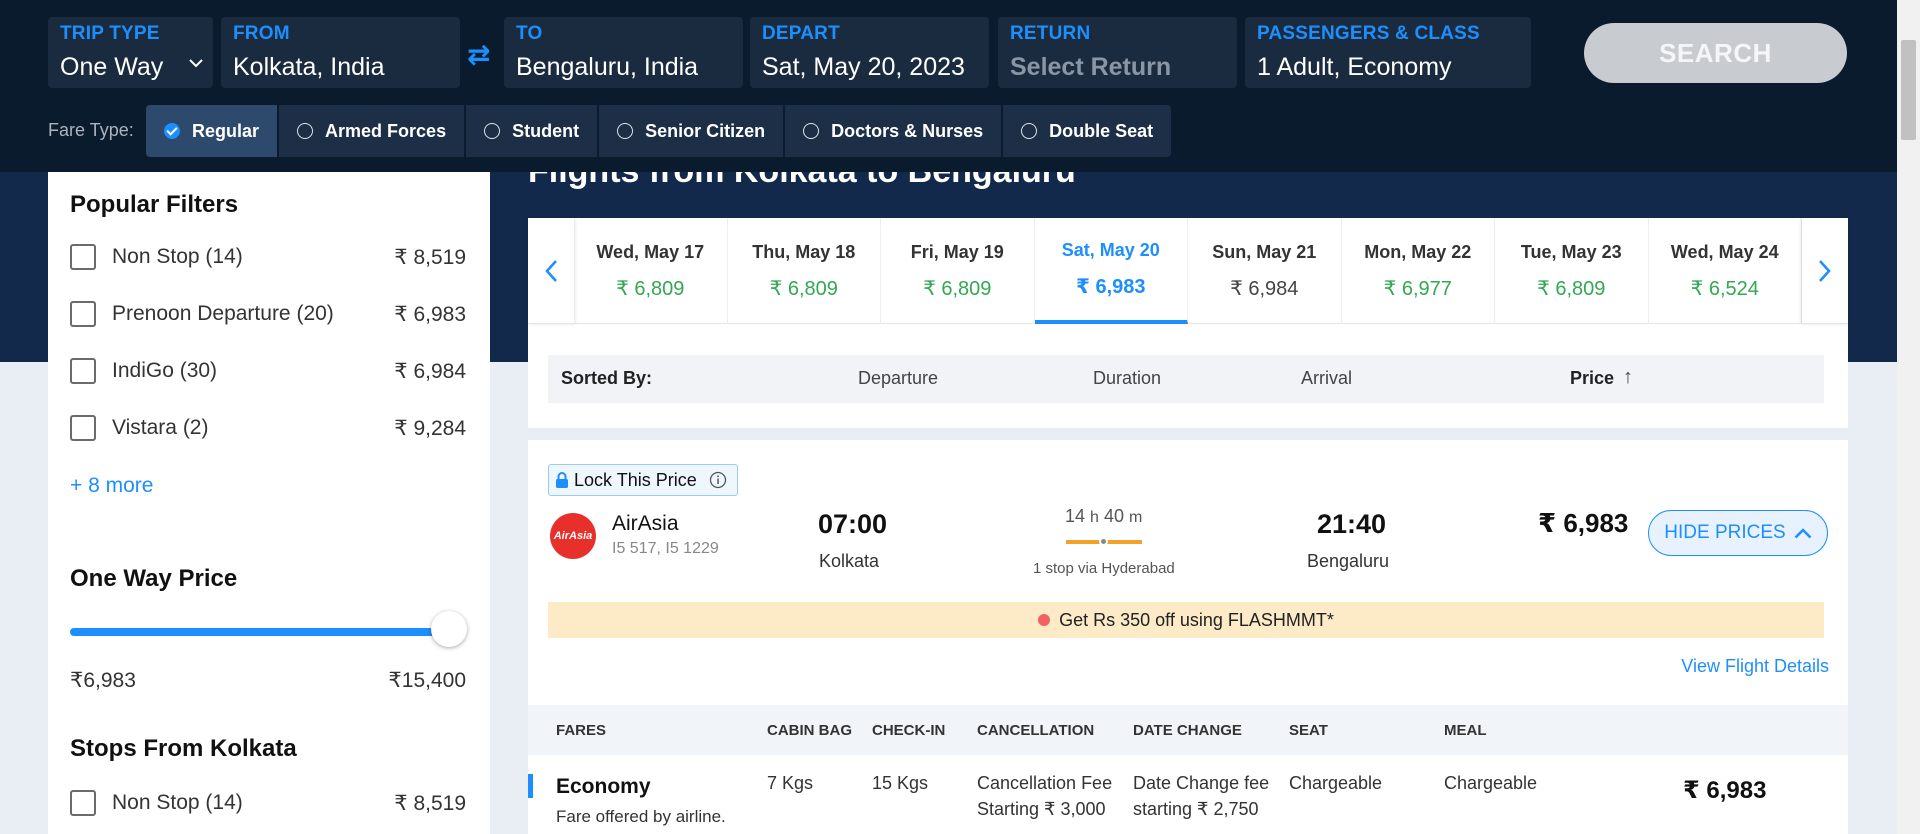  I want to click on filter-price: ₹ 6,984, so click(430, 371).